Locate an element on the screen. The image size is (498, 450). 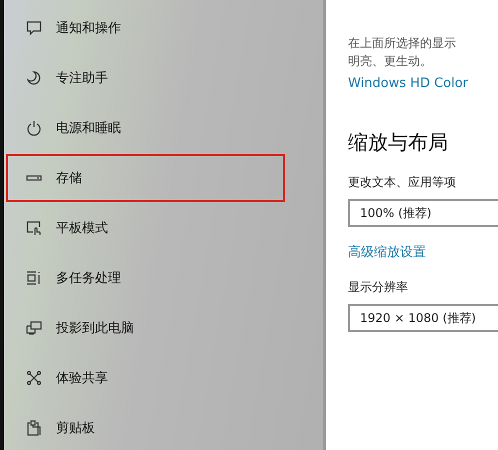
sidebar-item: 通知和操作 is located at coordinates (145, 28).